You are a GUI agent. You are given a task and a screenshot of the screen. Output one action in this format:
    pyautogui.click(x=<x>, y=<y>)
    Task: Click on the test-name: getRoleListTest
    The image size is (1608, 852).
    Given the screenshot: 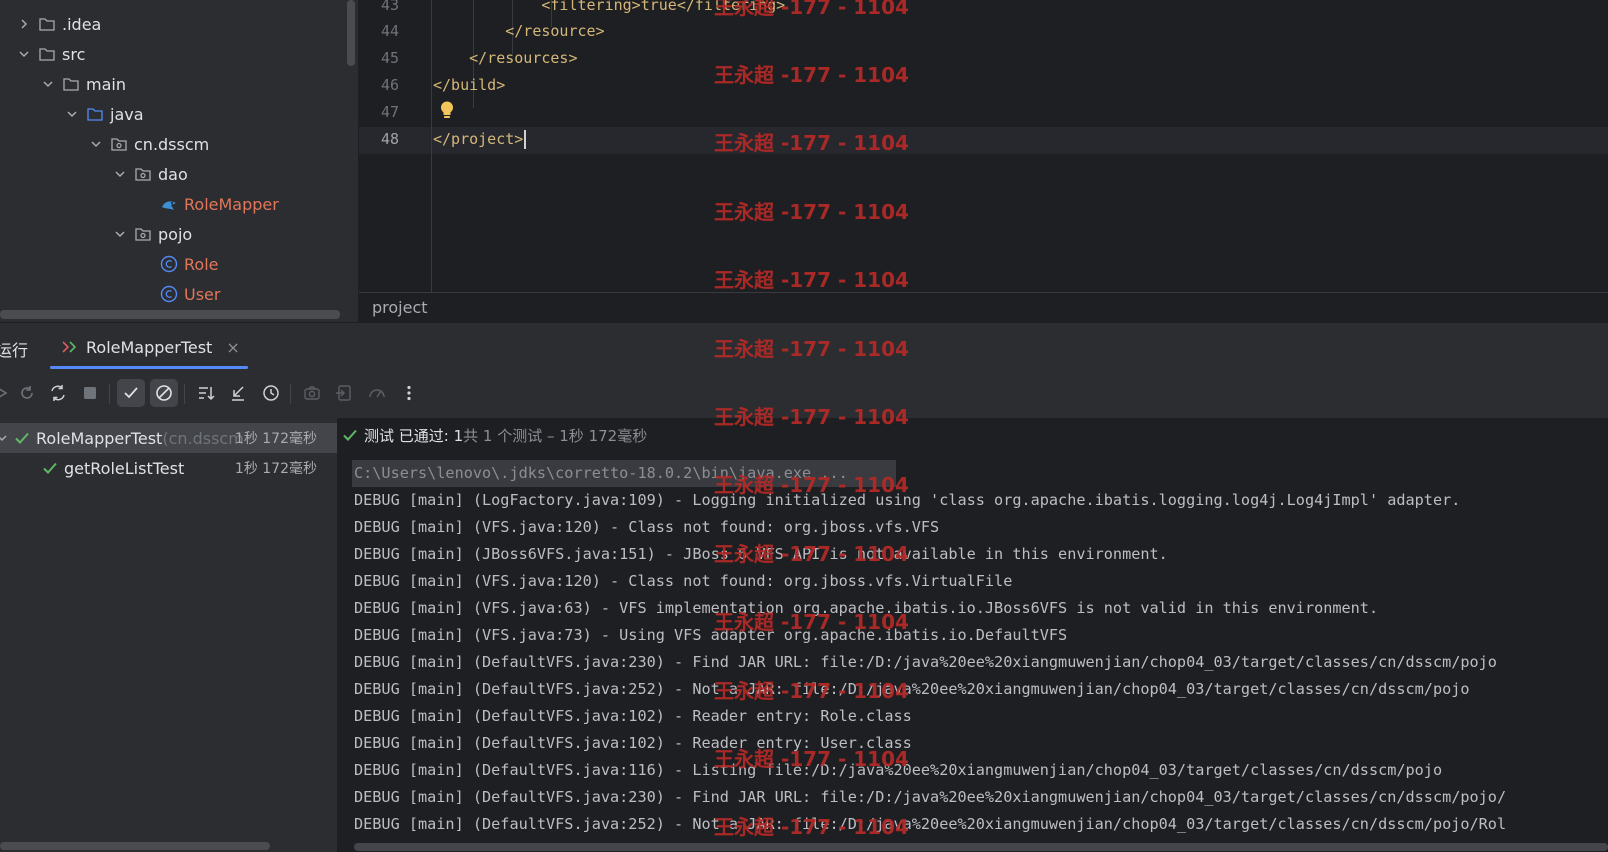 What is the action you would take?
    pyautogui.click(x=124, y=468)
    